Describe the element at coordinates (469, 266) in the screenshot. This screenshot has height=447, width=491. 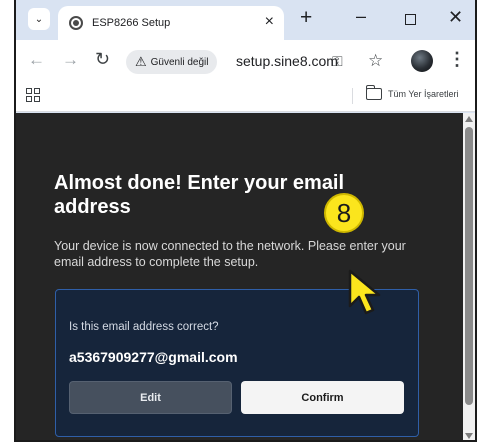
I see `scroll-thumb` at that location.